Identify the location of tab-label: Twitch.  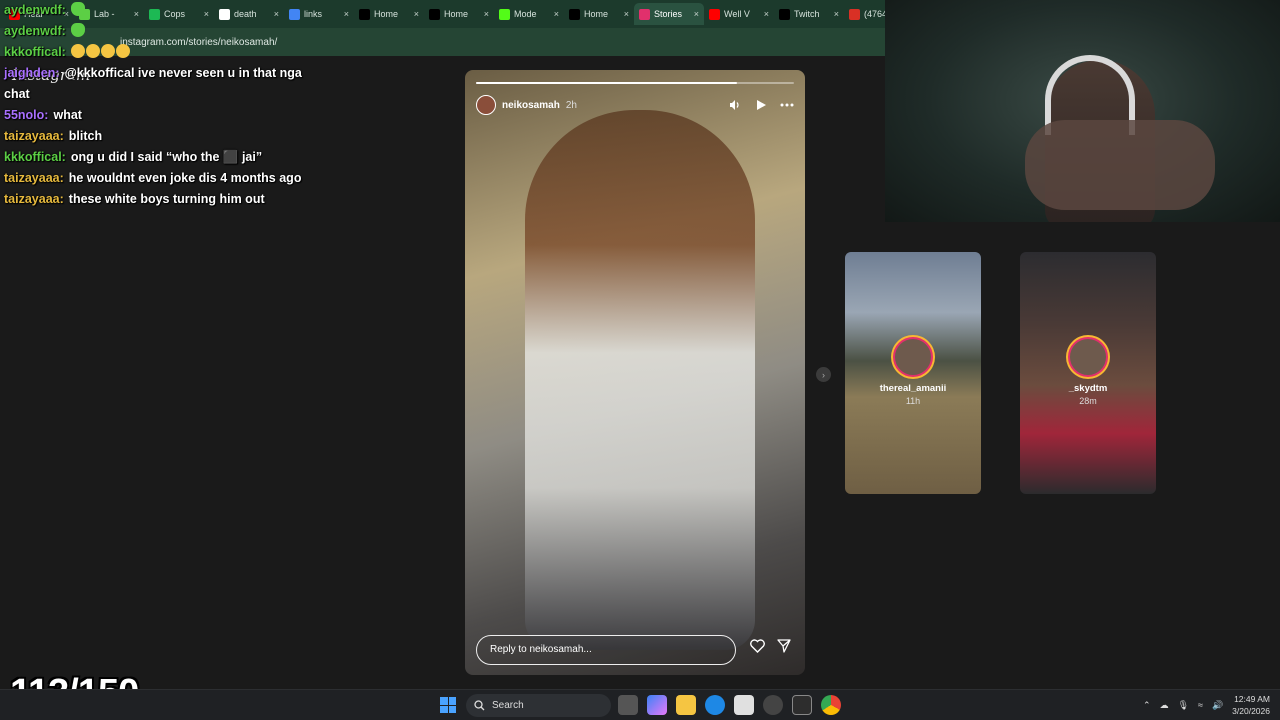
(807, 14).